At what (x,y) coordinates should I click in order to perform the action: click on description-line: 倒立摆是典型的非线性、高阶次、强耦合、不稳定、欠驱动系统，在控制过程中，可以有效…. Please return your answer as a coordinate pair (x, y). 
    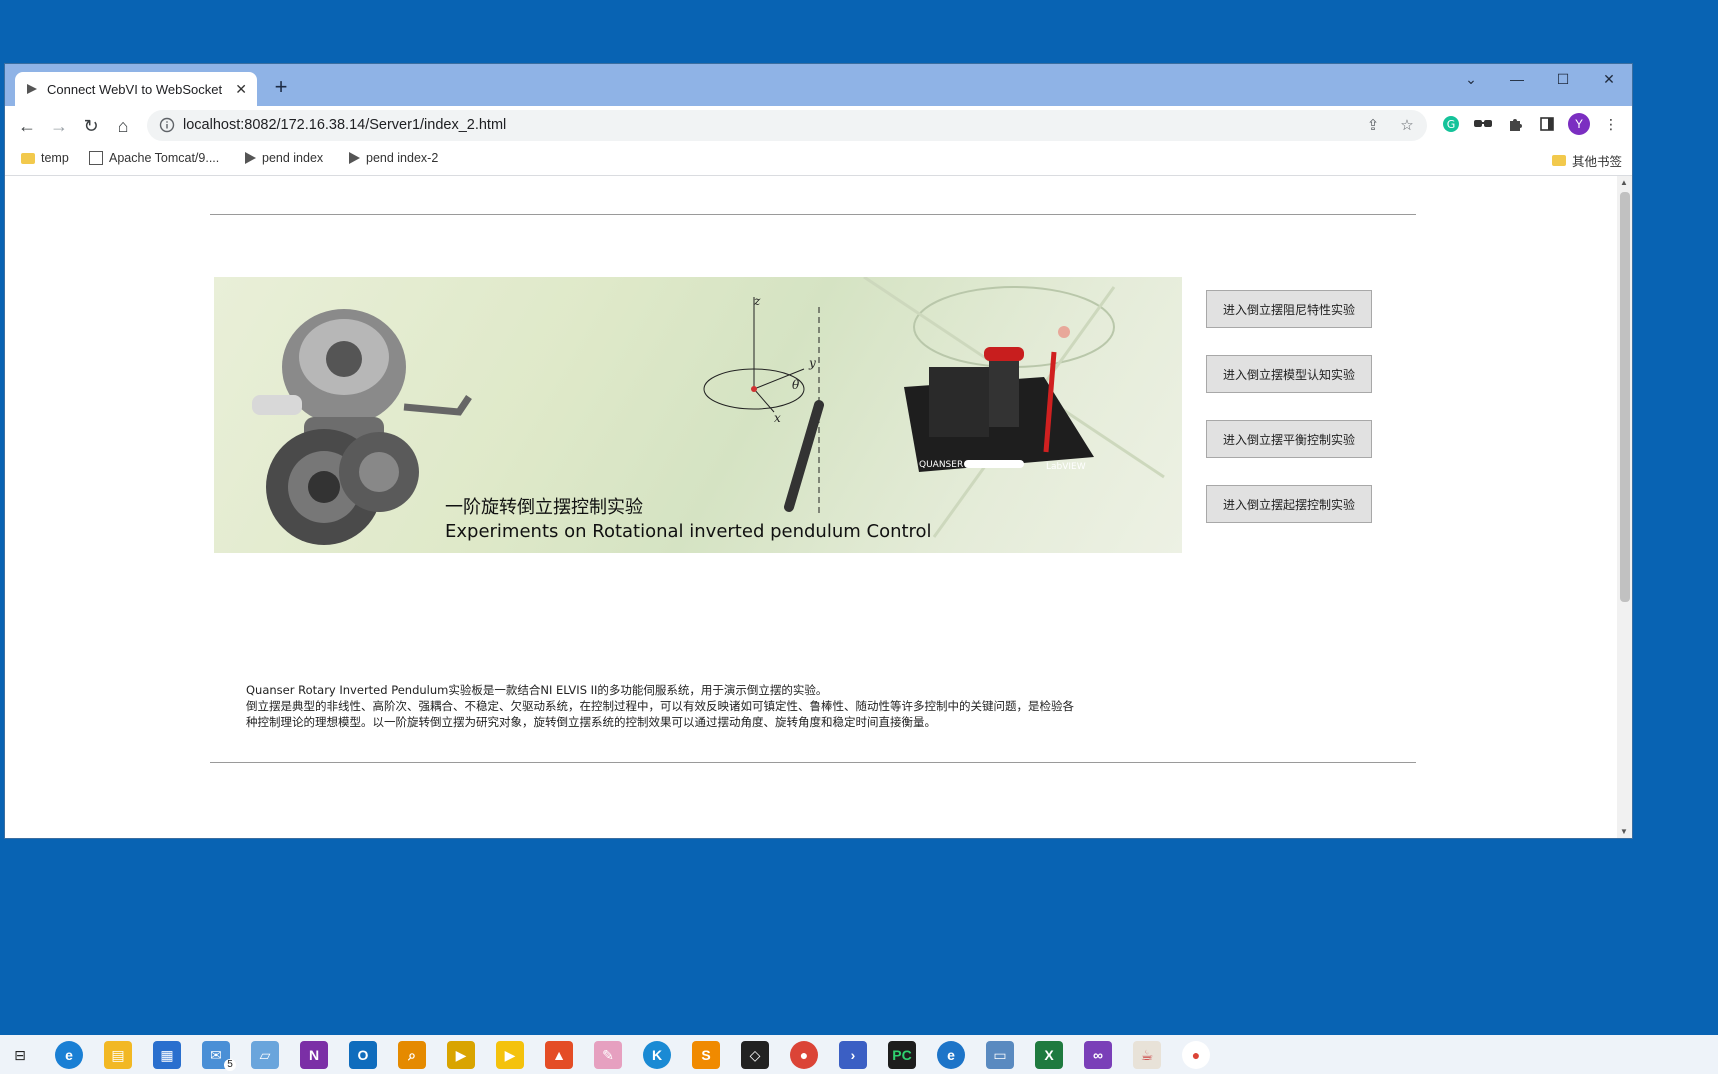
    Looking at the image, I should click on (660, 706).